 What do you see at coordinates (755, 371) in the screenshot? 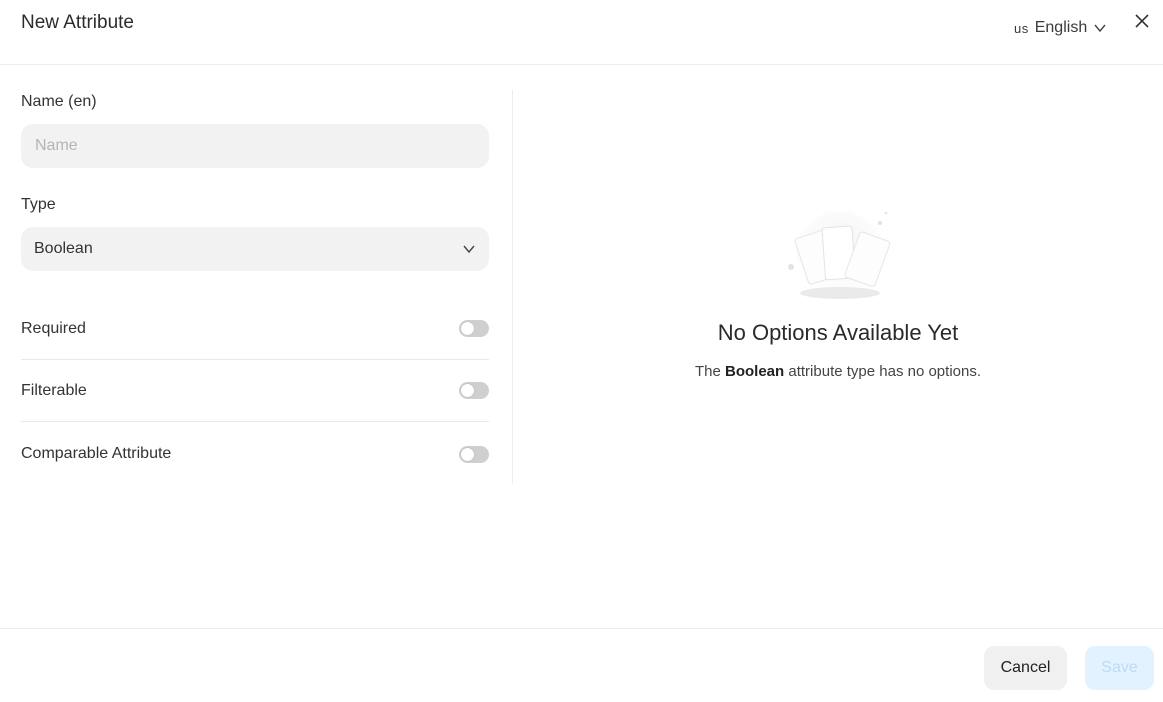
I see `desc-type: Boolean` at bounding box center [755, 371].